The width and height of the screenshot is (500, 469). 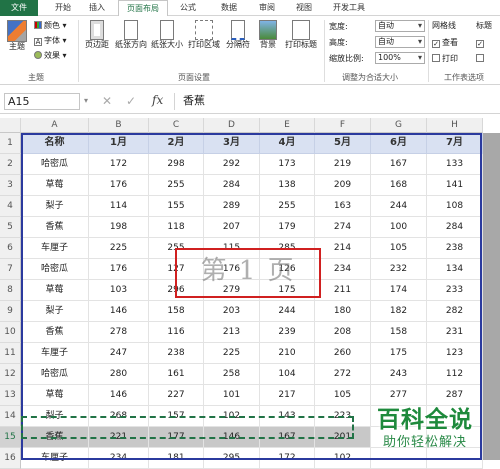 I want to click on cell: 238, so click(x=455, y=248).